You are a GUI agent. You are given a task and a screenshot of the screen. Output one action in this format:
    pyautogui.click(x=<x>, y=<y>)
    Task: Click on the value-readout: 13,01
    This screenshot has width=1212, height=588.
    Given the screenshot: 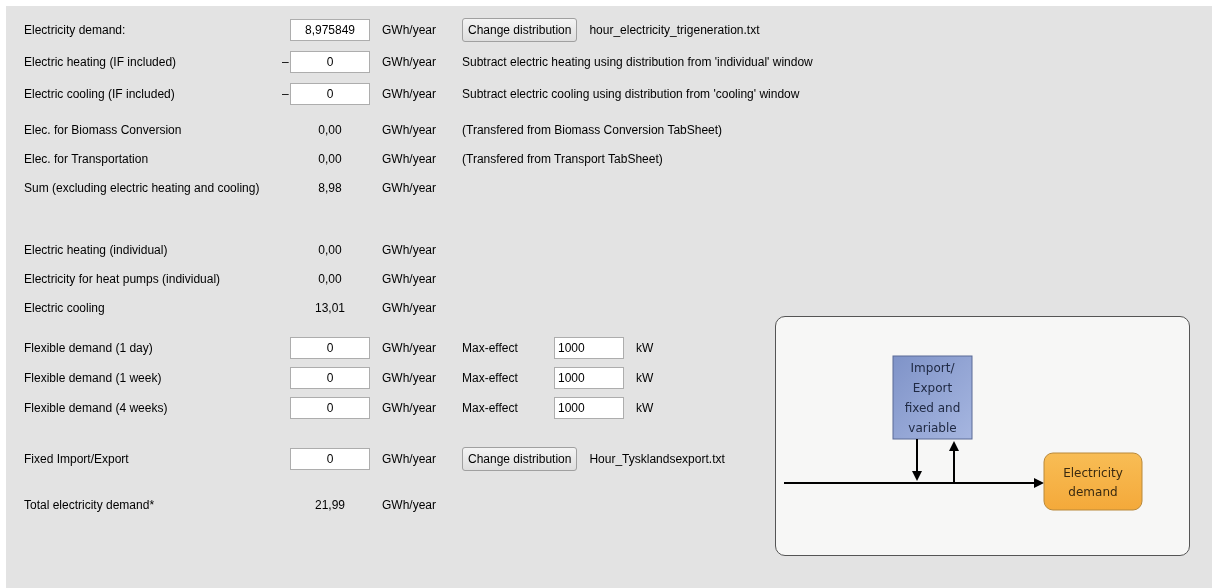 What is the action you would take?
    pyautogui.click(x=330, y=307)
    